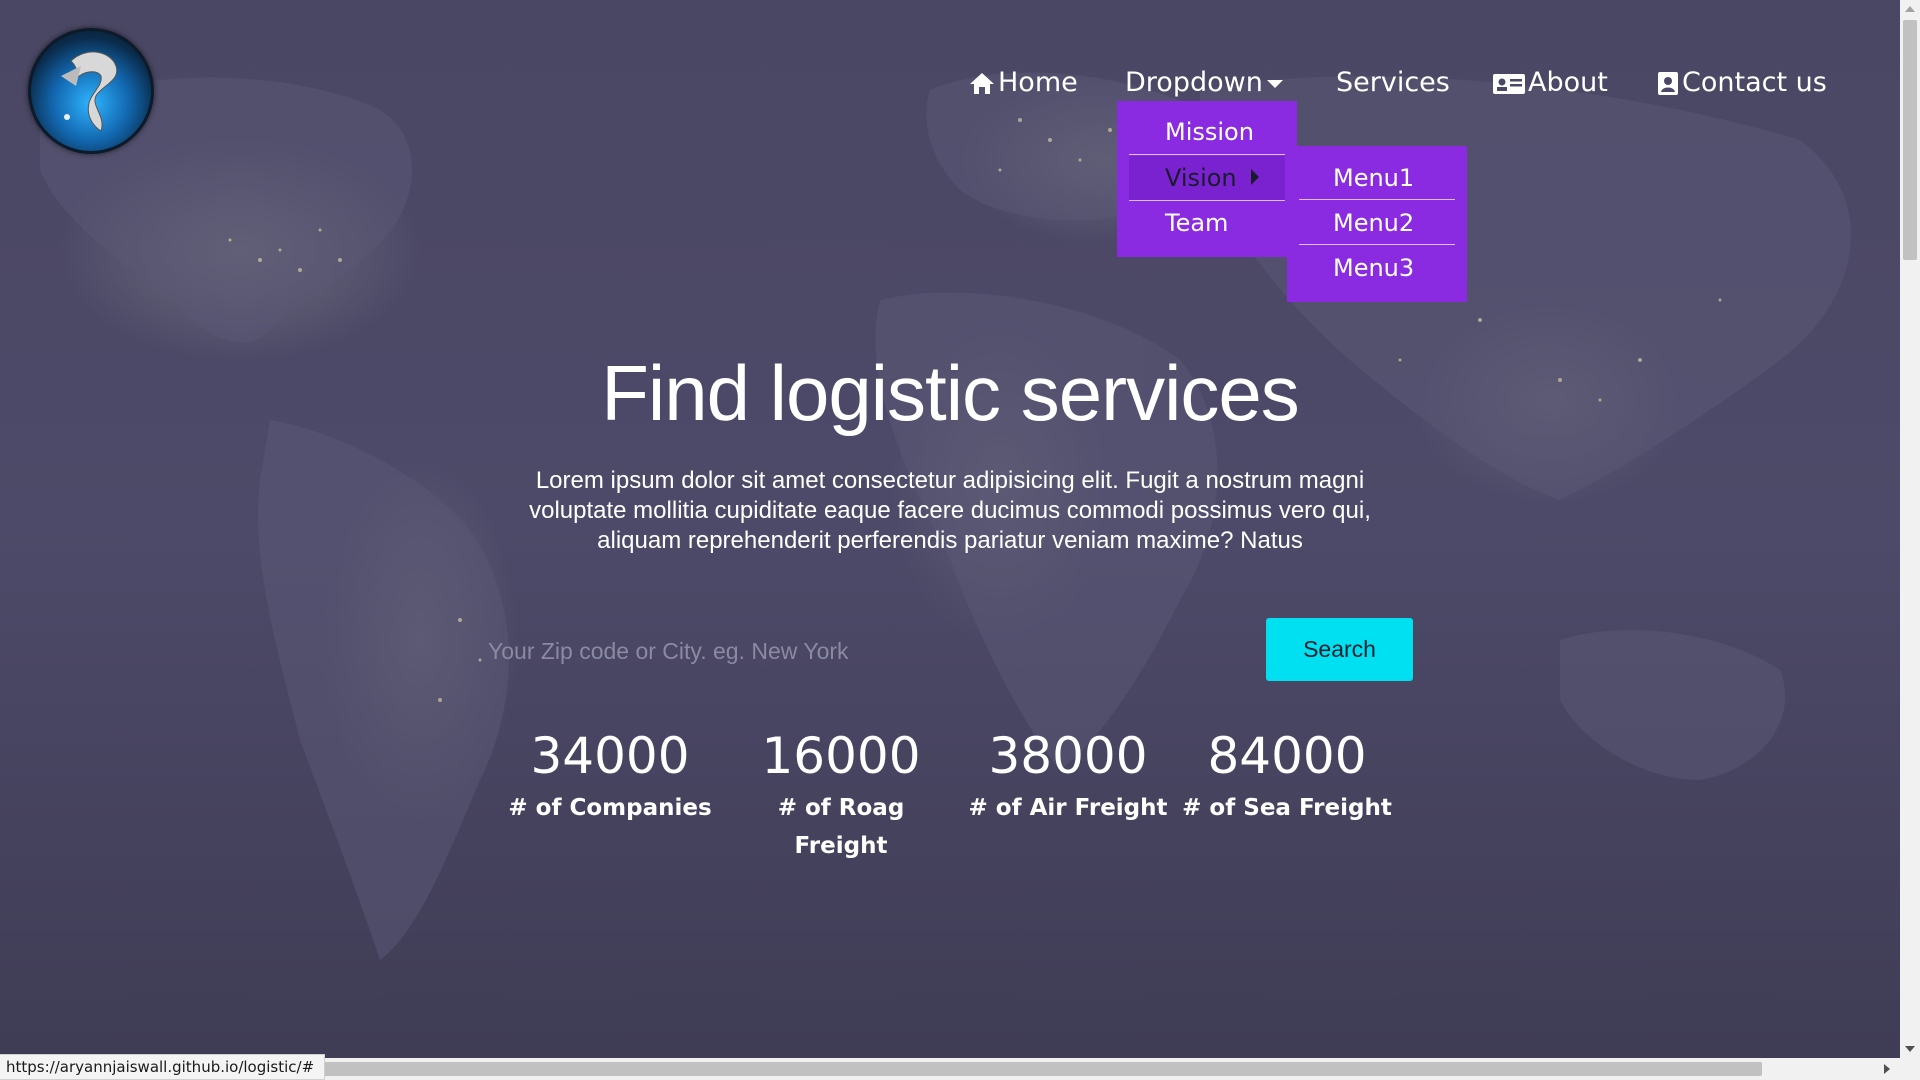 The height and width of the screenshot is (1080, 1920). I want to click on dragon-logo, so click(91, 91).